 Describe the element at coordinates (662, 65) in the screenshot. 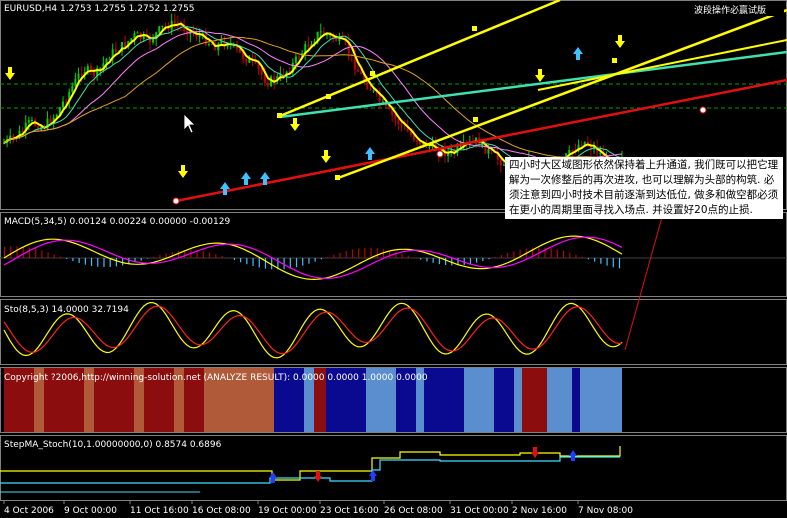

I see `channel-mid-line` at that location.